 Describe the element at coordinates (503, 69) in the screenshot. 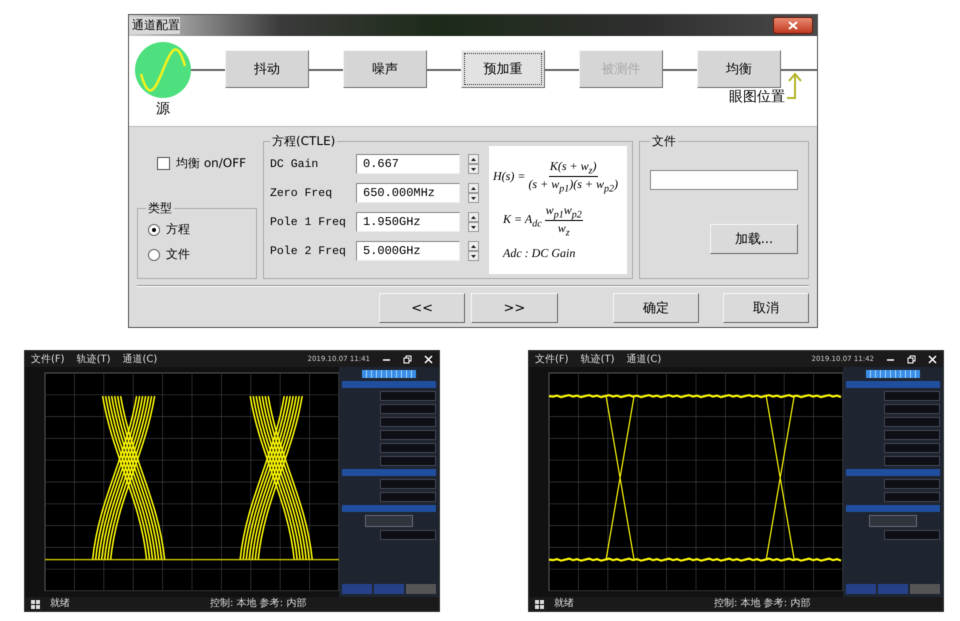

I see `stage-button: 预加重` at that location.